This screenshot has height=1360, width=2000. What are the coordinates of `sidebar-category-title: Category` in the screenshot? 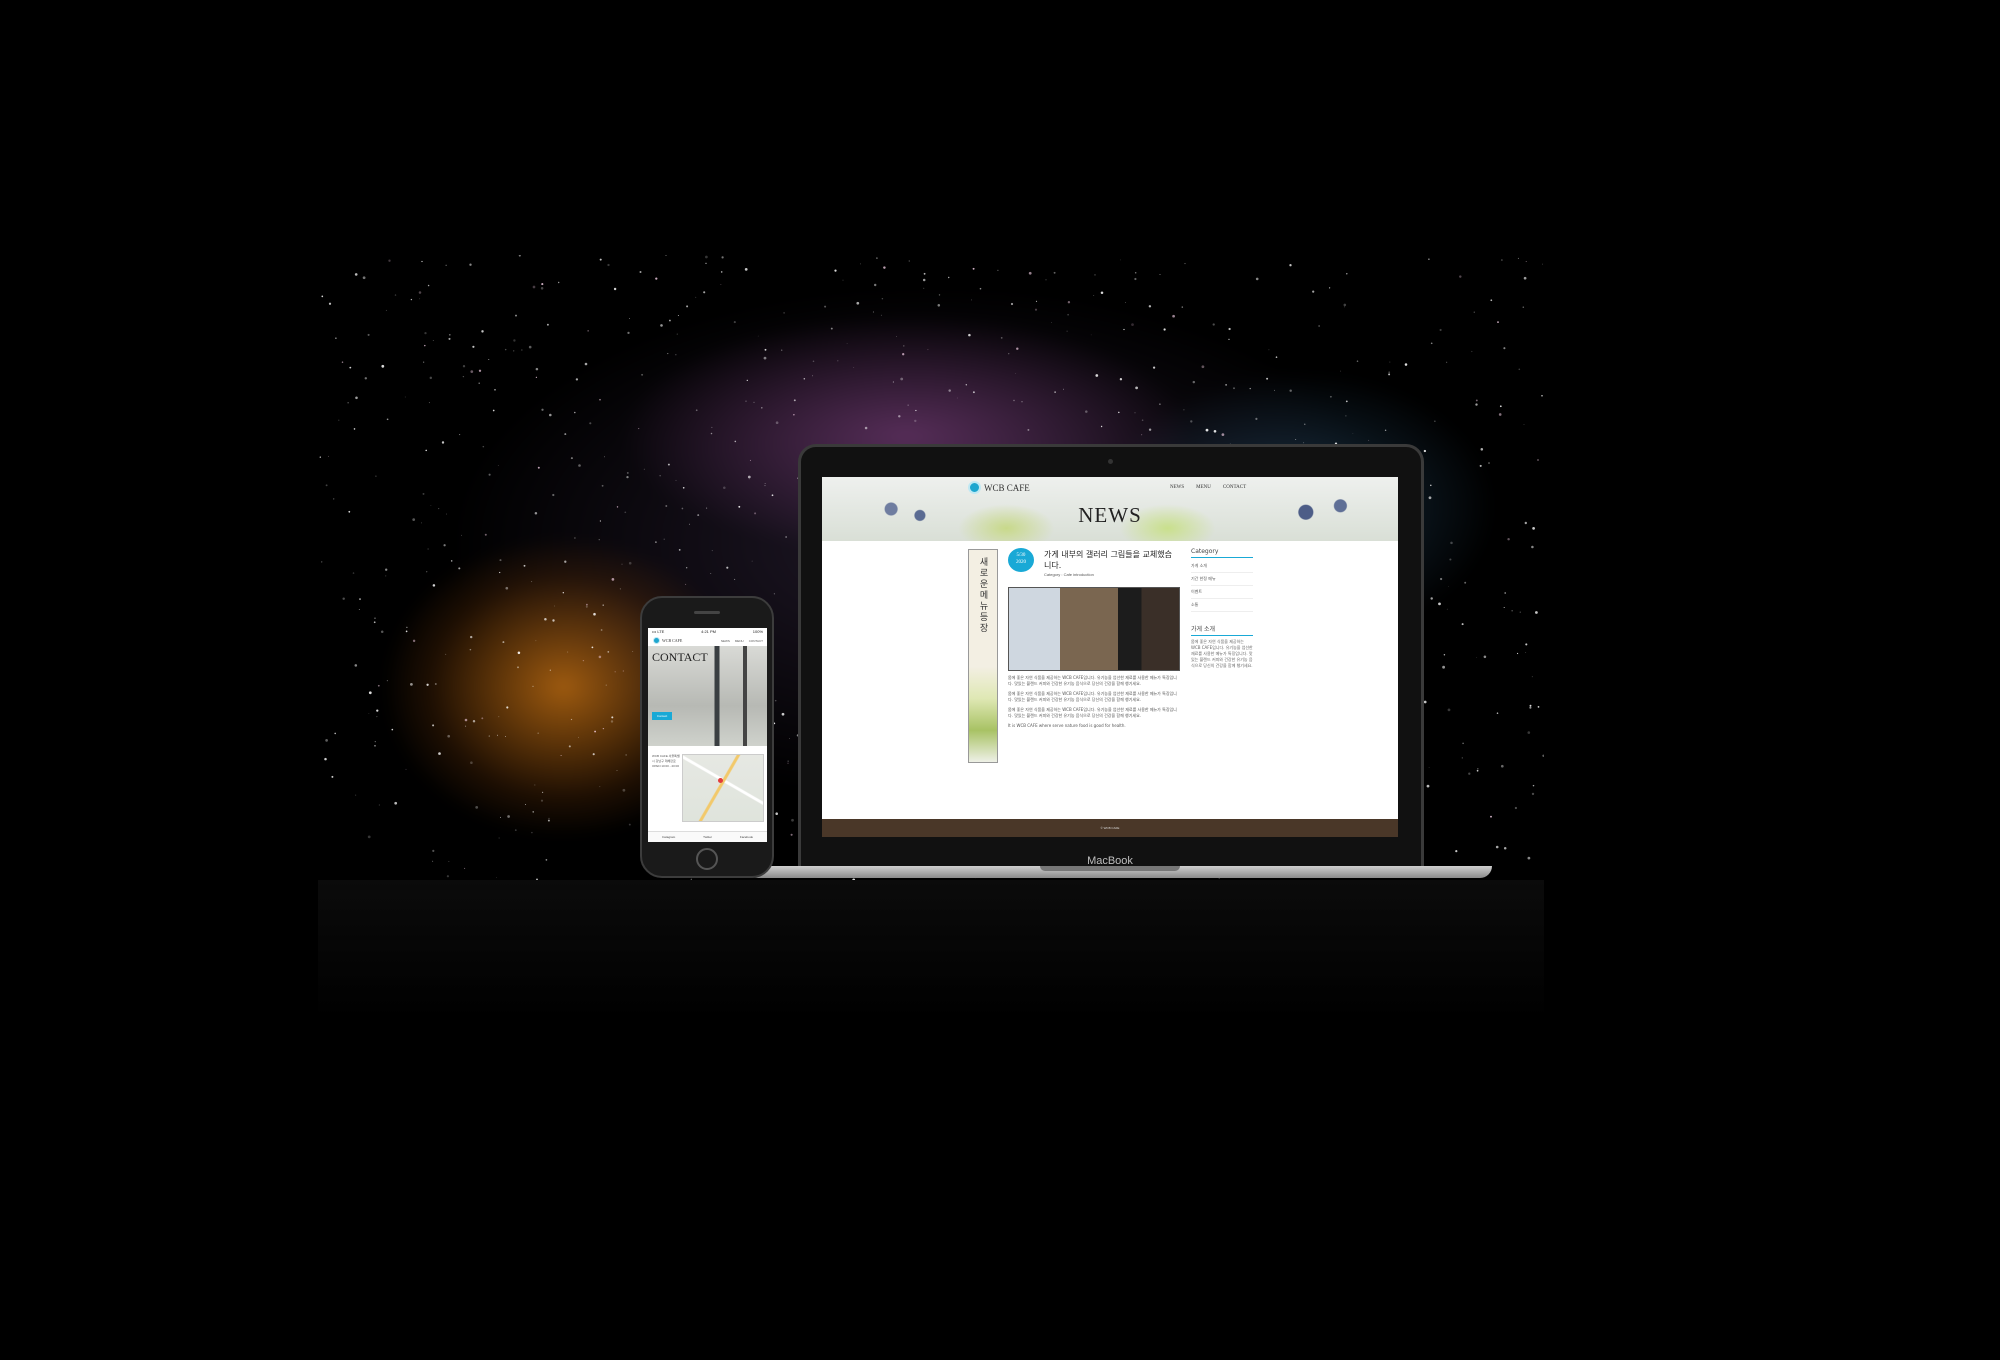 It's located at (1222, 553).